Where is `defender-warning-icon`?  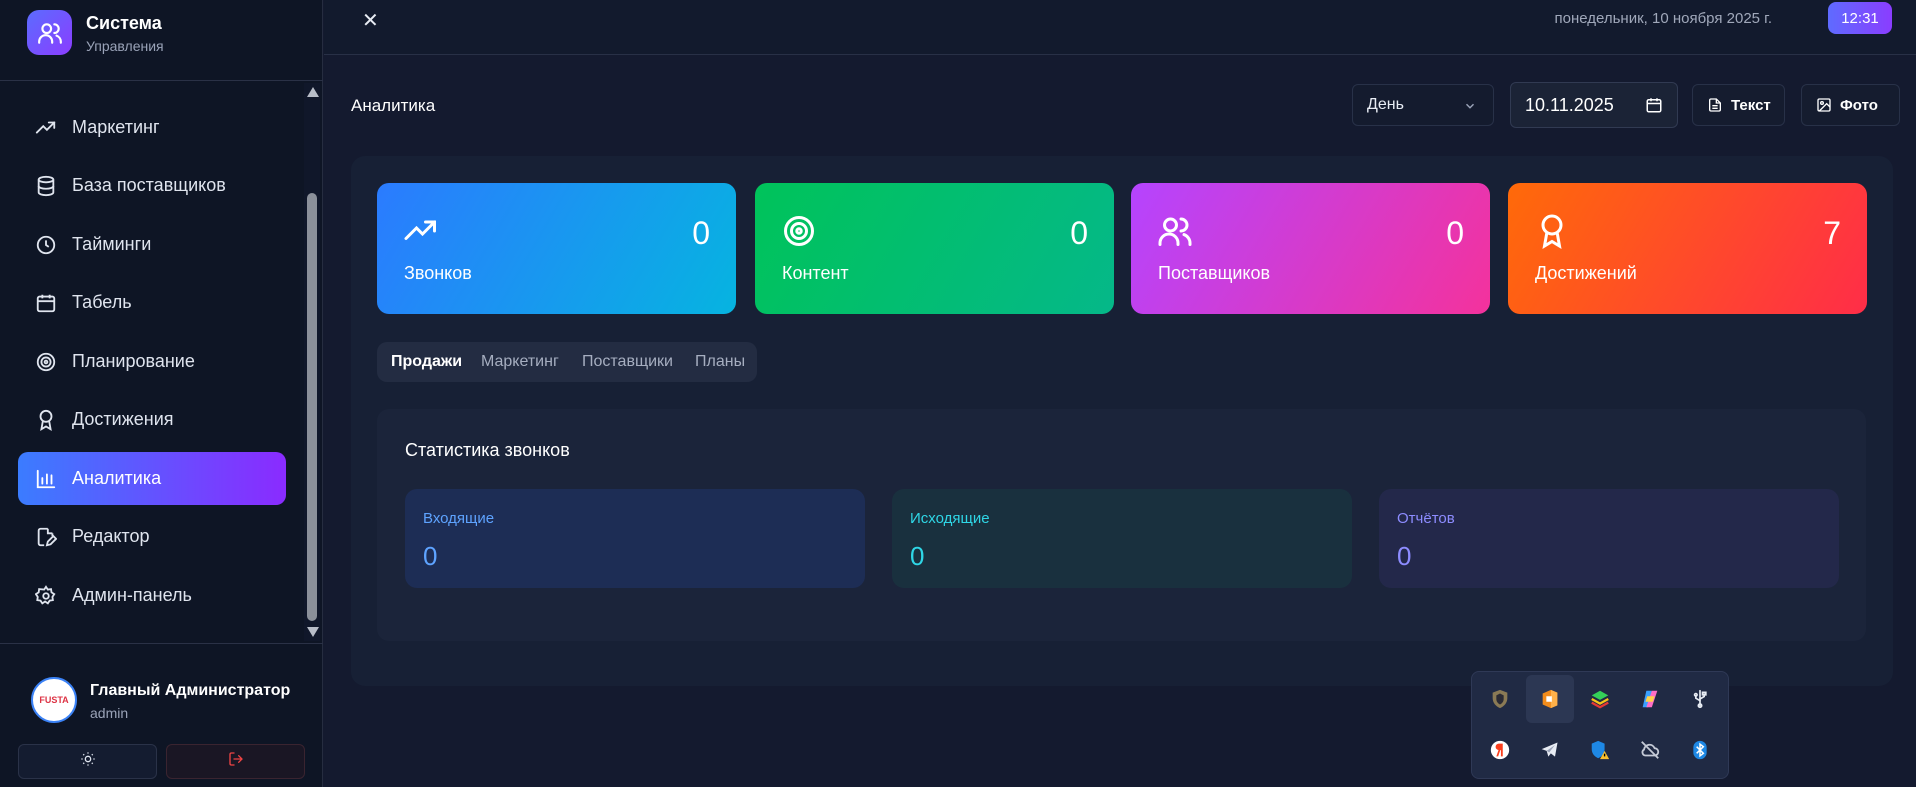
defender-warning-icon is located at coordinates (1600, 750).